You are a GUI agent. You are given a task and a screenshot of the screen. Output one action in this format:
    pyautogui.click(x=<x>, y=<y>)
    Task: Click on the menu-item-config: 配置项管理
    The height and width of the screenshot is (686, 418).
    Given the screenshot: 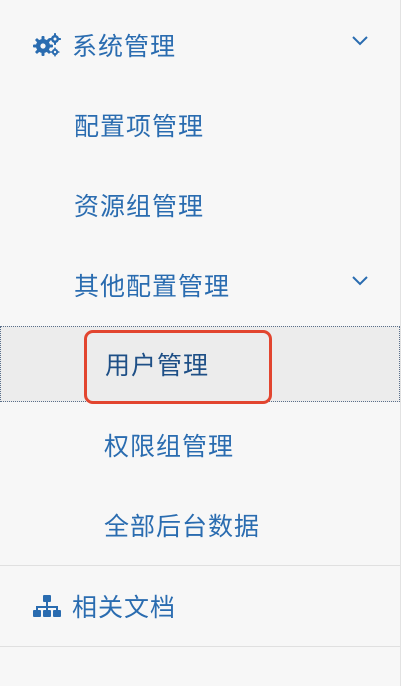 What is the action you would take?
    pyautogui.click(x=200, y=125)
    